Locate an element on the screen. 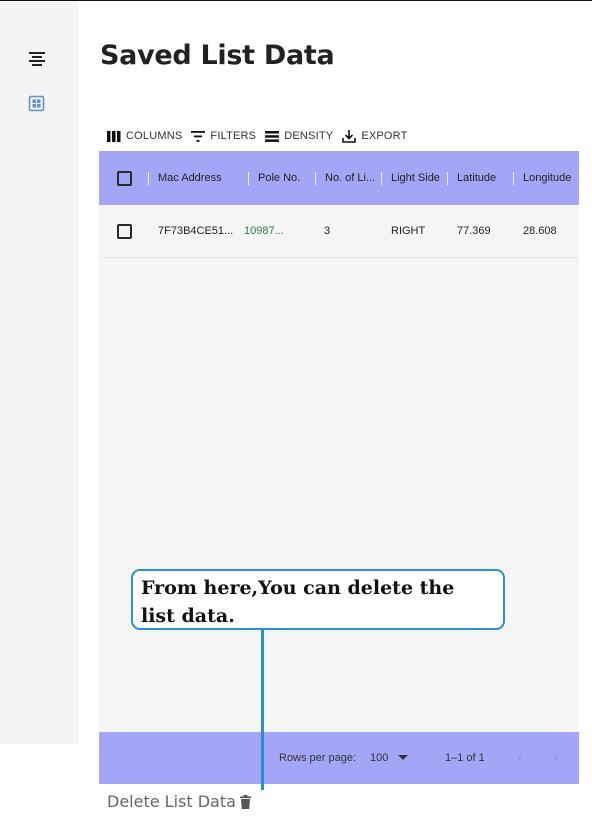  grid-icon is located at coordinates (37, 104).